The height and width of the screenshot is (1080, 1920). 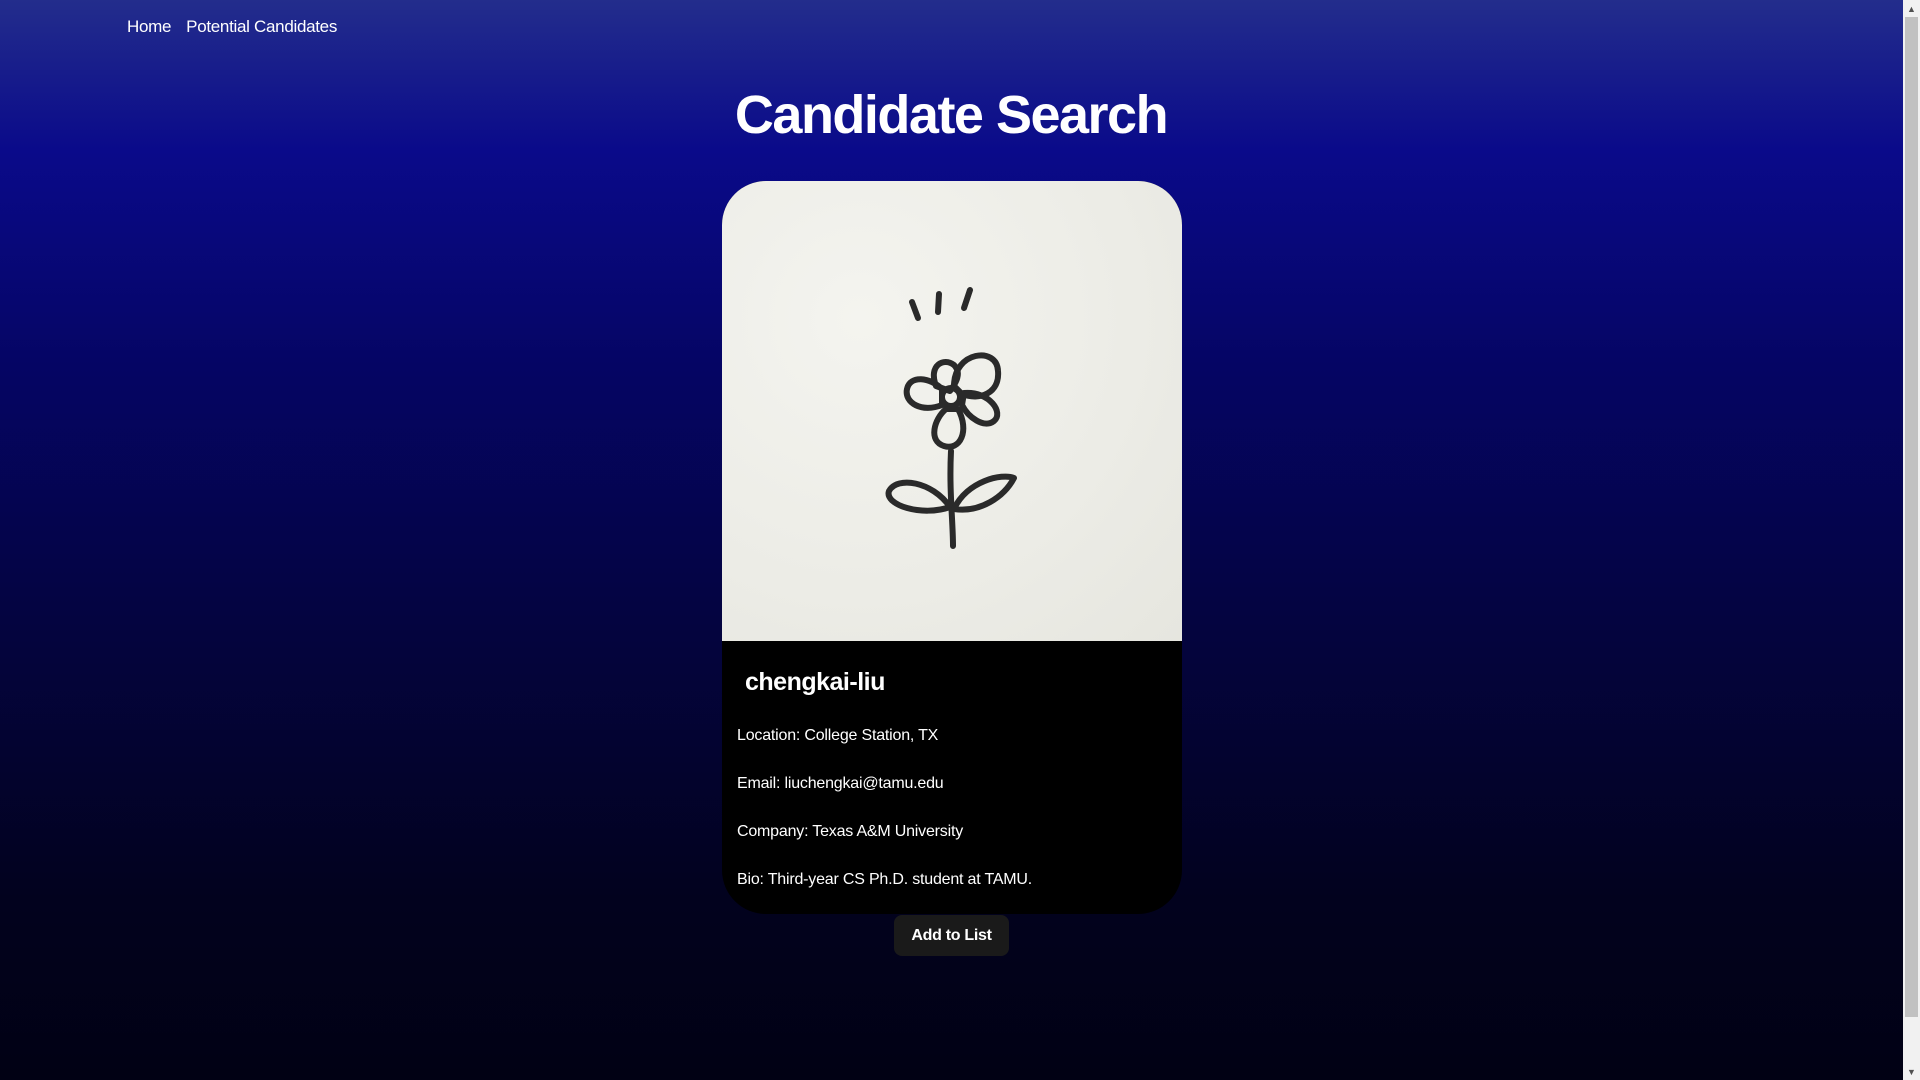 I want to click on candidate-avatar, so click(x=952, y=411).